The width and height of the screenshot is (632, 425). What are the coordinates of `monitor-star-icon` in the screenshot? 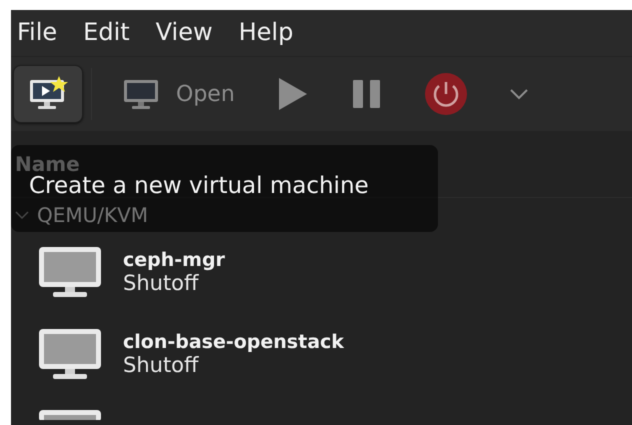 It's located at (48, 94).